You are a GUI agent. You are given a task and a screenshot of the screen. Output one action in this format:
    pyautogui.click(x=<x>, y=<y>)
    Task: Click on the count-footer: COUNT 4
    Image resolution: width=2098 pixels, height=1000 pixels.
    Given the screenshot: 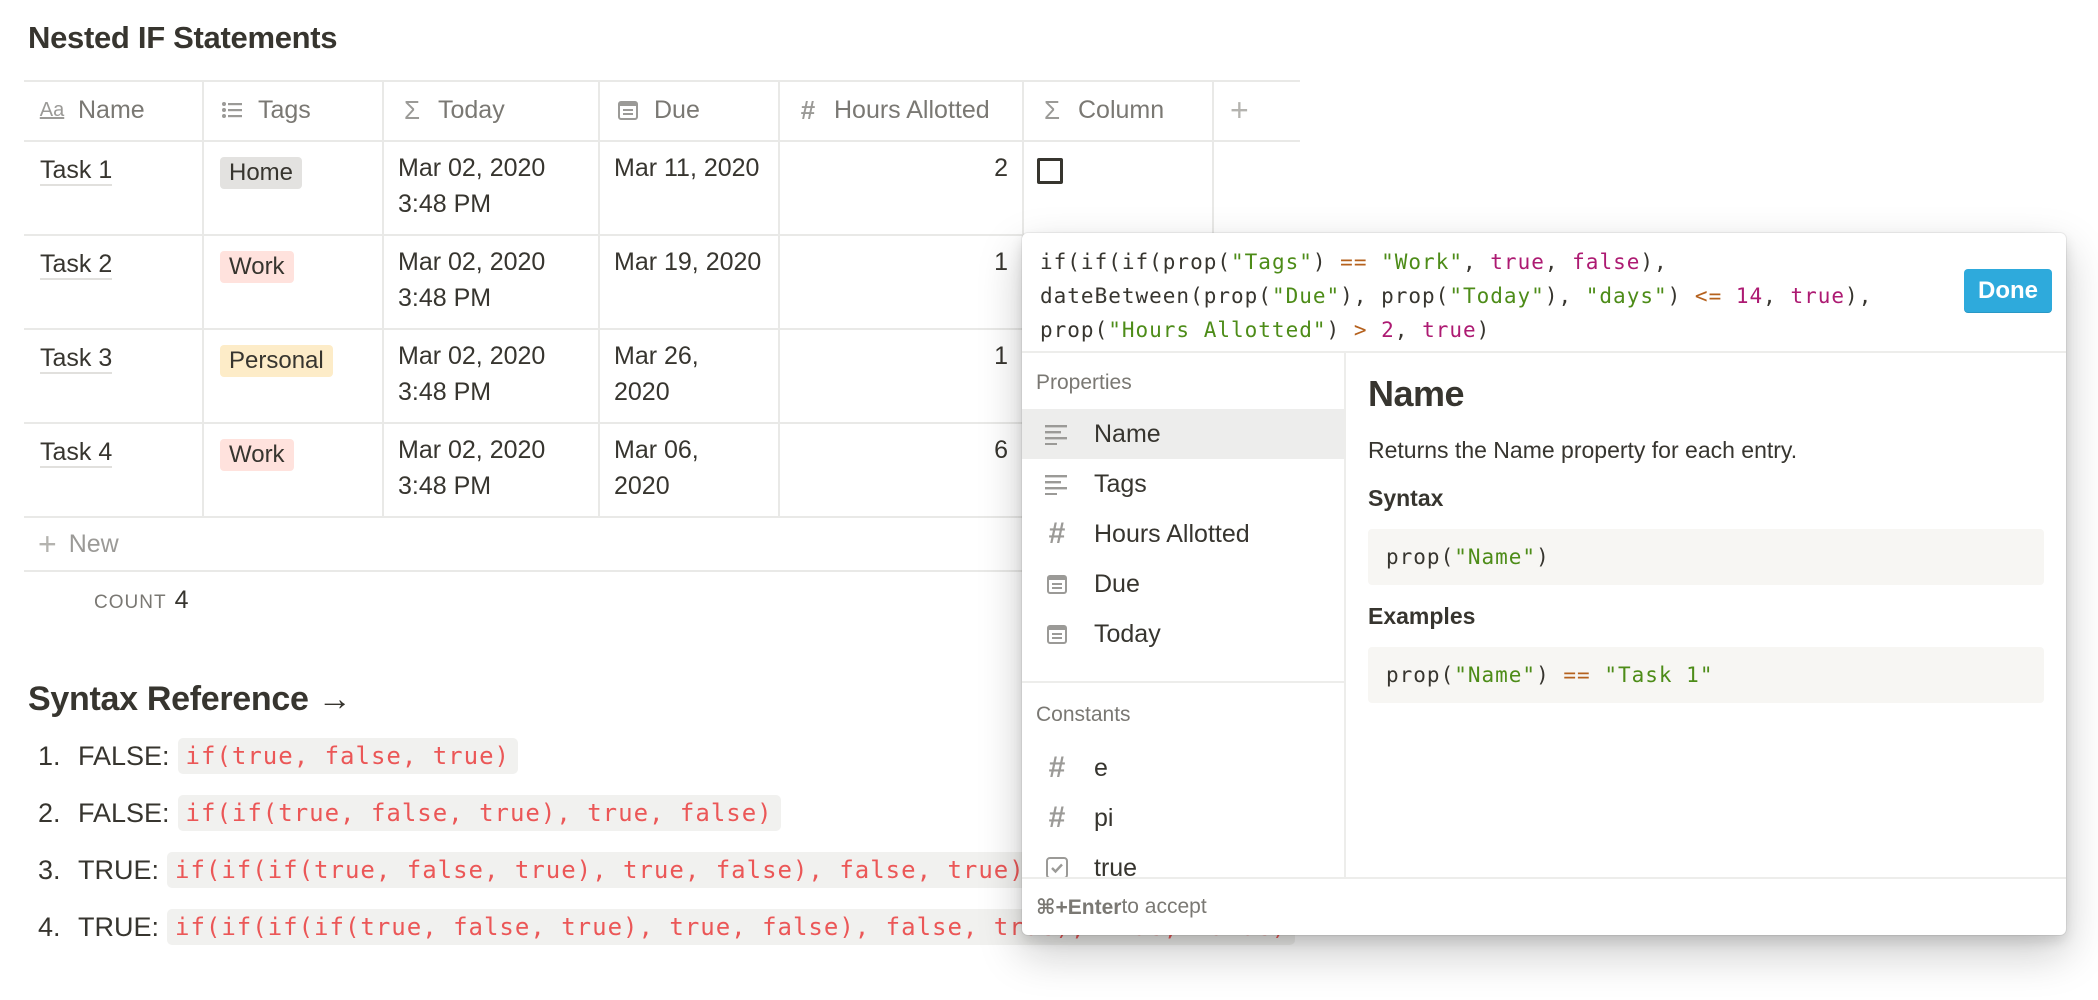 What is the action you would take?
    pyautogui.click(x=141, y=600)
    